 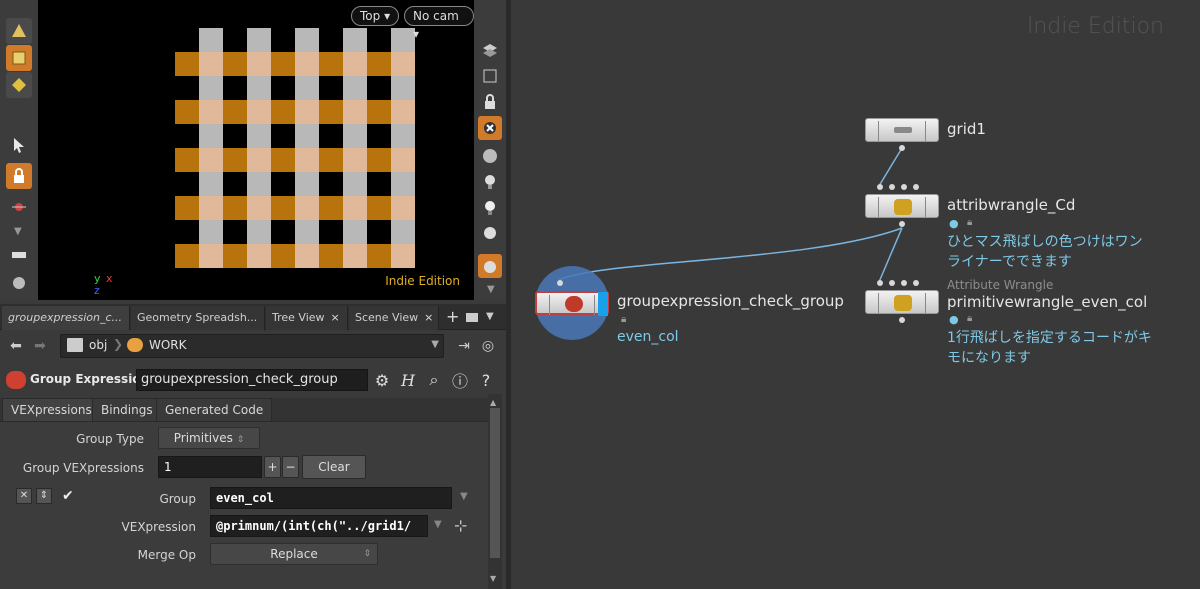 I want to click on parameter-scrollbar: ▲ ▼, so click(x=495, y=491).